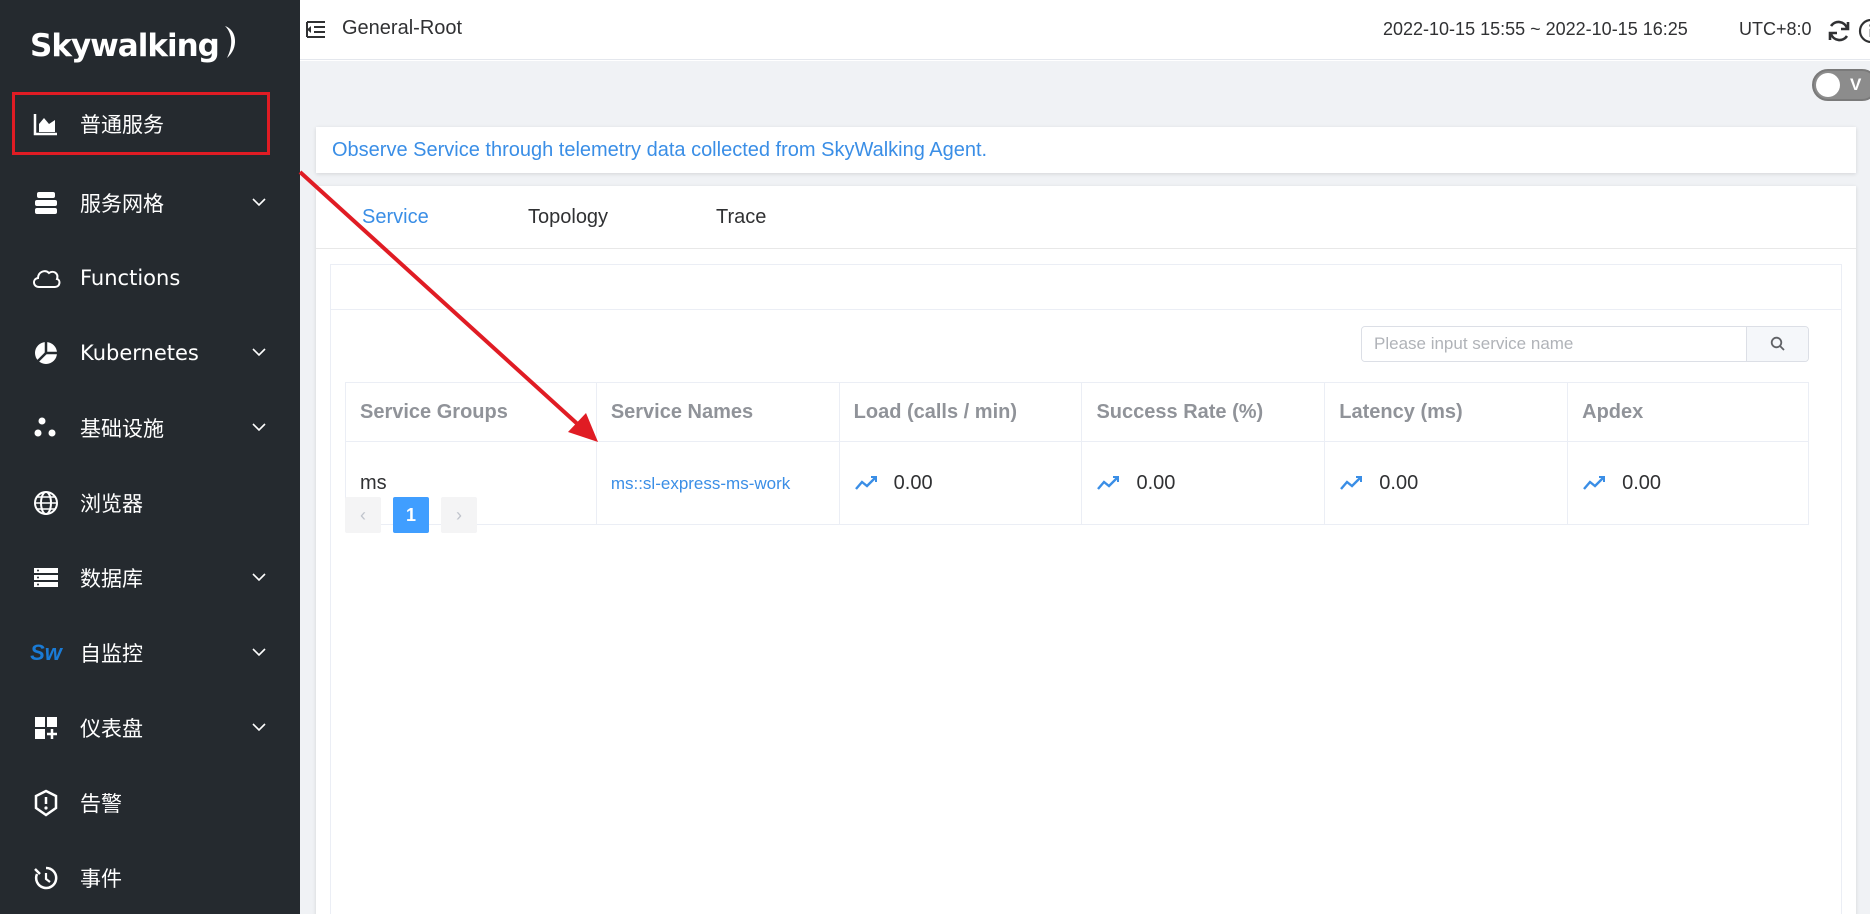  What do you see at coordinates (46, 803) in the screenshot?
I see `alert-shield-icon` at bounding box center [46, 803].